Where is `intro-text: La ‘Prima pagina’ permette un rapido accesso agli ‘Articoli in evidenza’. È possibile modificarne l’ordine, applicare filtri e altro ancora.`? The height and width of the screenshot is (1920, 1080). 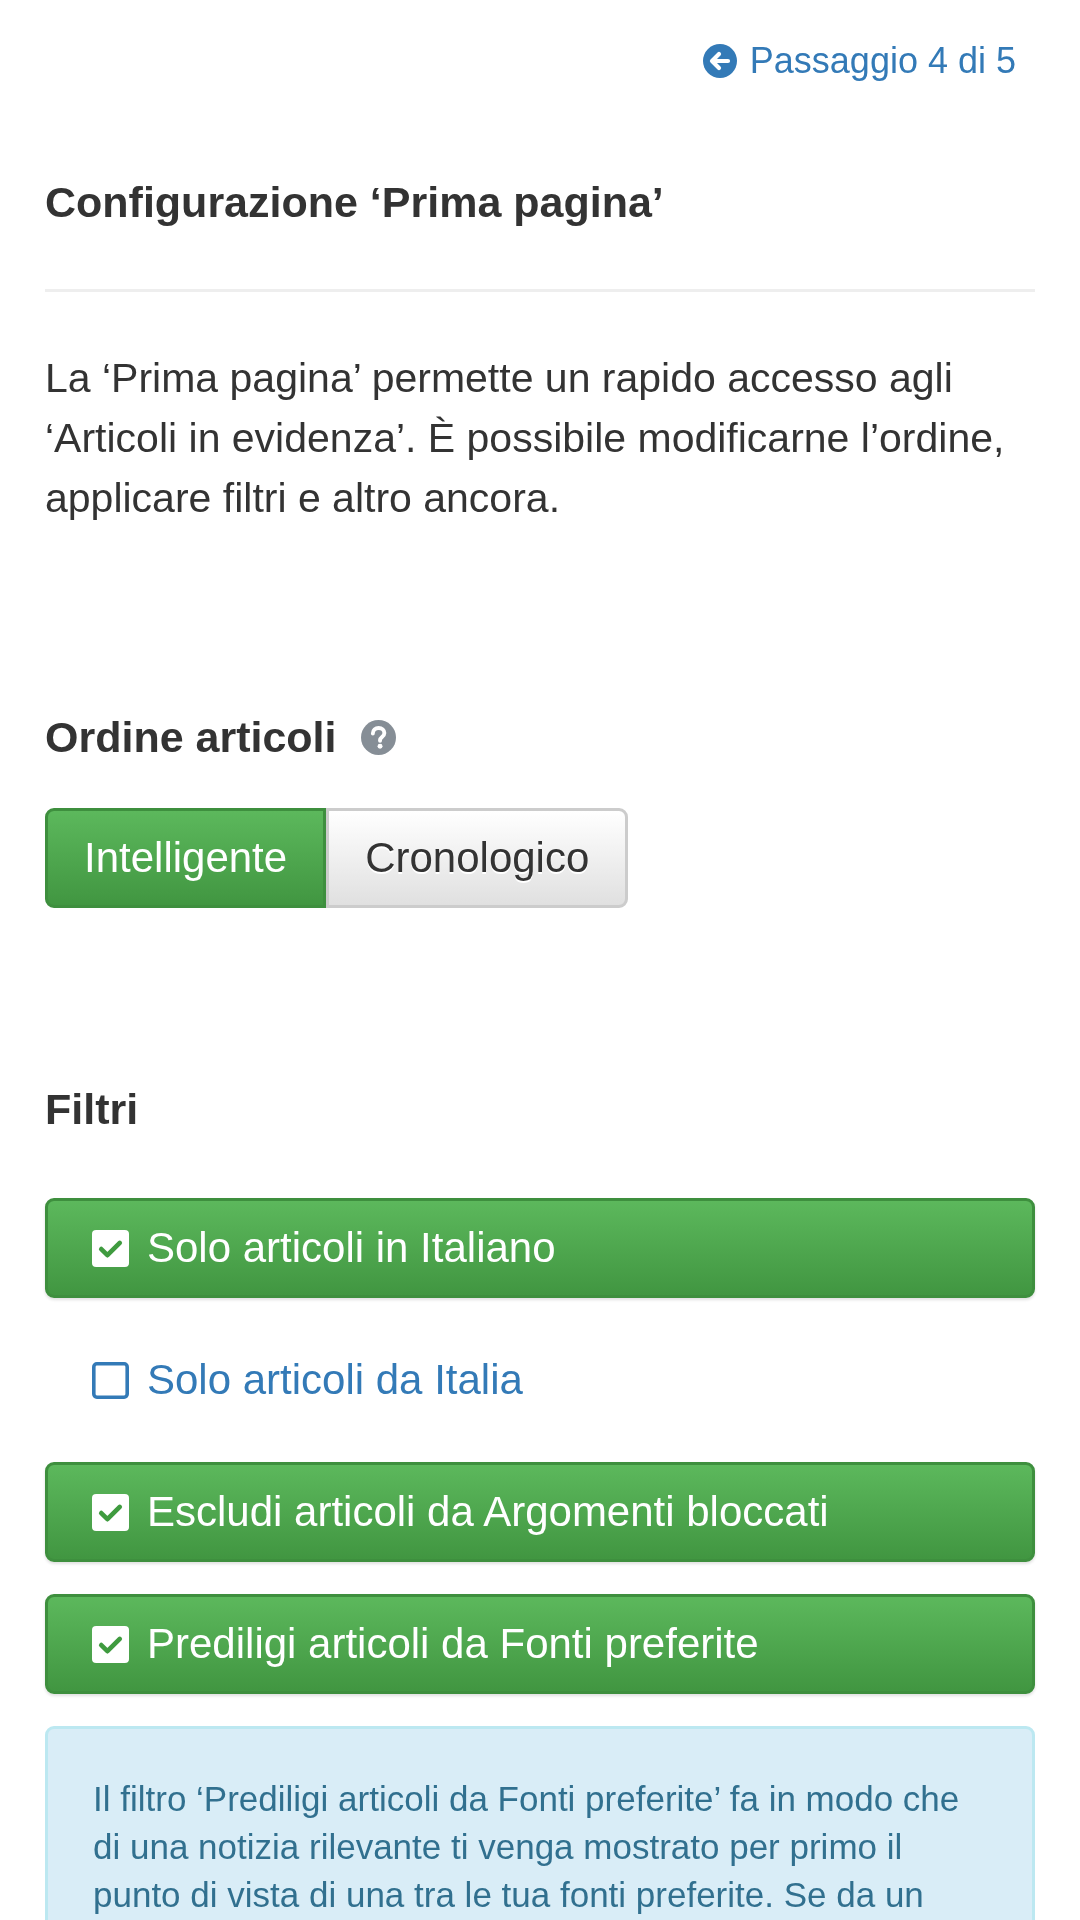
intro-text: La ‘Prima pagina’ permette un rapido accesso agli ‘Articoli in evidenza’. È possibile modificarne l’ordine, applicare filtri e altro ancora. is located at coordinates (525, 438).